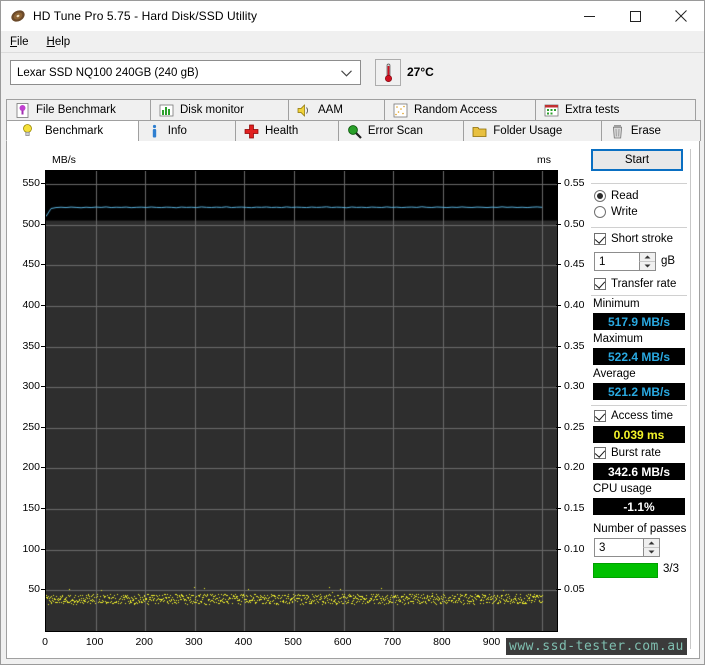  Describe the element at coordinates (614, 374) in the screenshot. I see `average-label: Average` at that location.